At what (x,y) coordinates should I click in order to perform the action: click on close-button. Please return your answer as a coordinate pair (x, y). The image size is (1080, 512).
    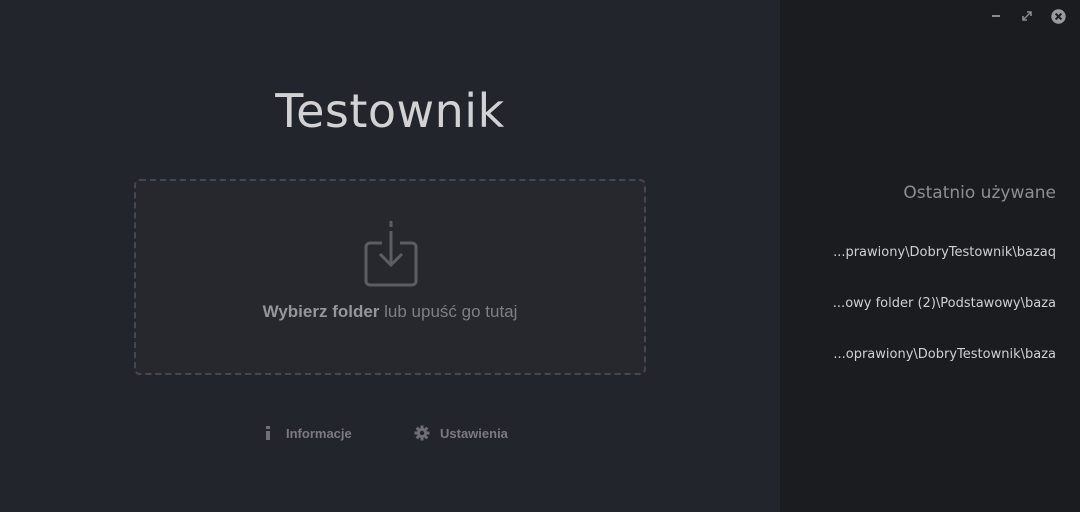
    Looking at the image, I should click on (1058, 16).